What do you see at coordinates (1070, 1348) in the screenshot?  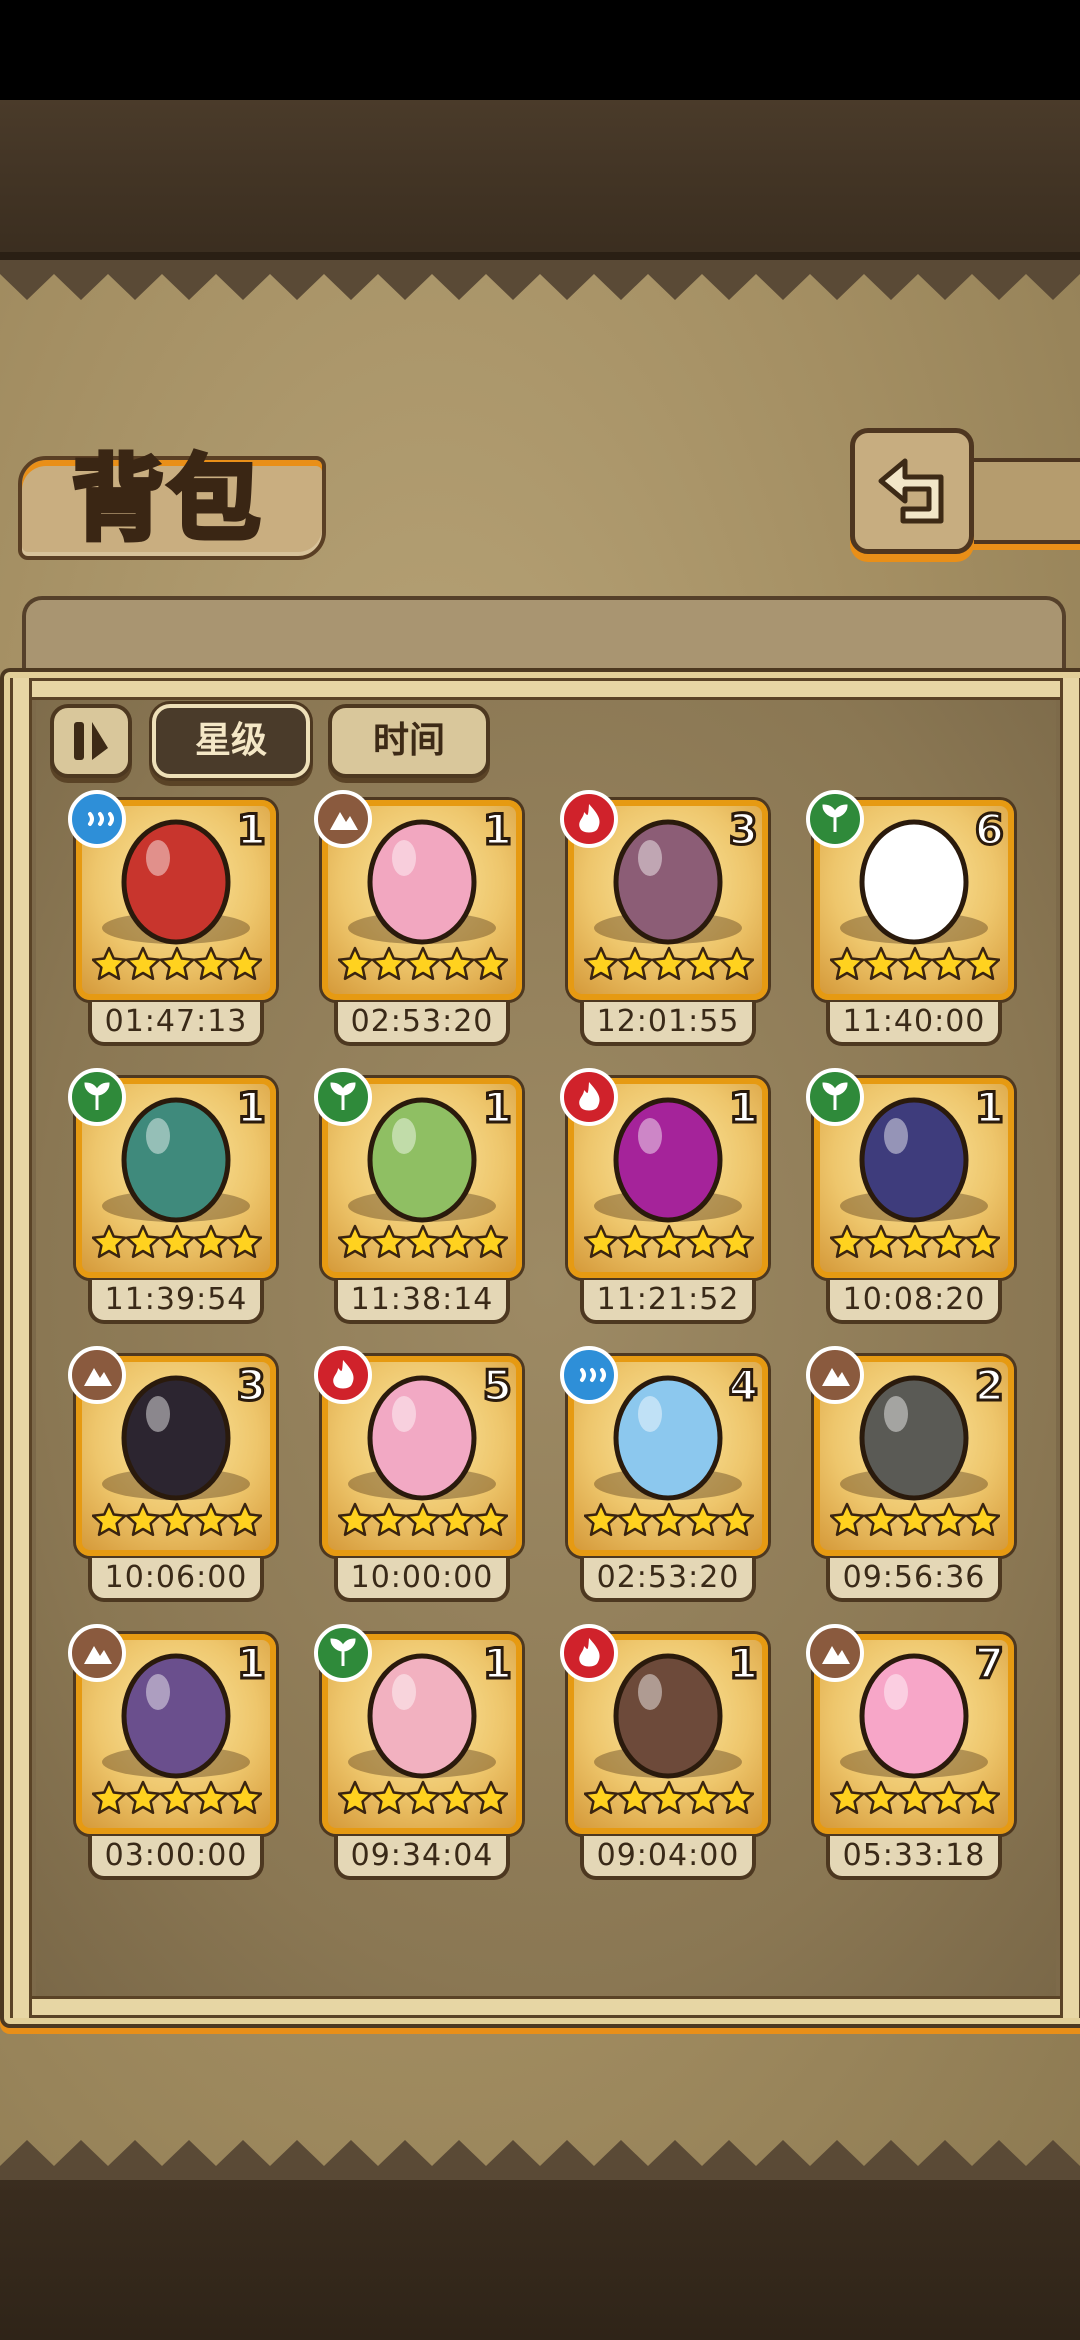 I see `panel-rail-right` at bounding box center [1070, 1348].